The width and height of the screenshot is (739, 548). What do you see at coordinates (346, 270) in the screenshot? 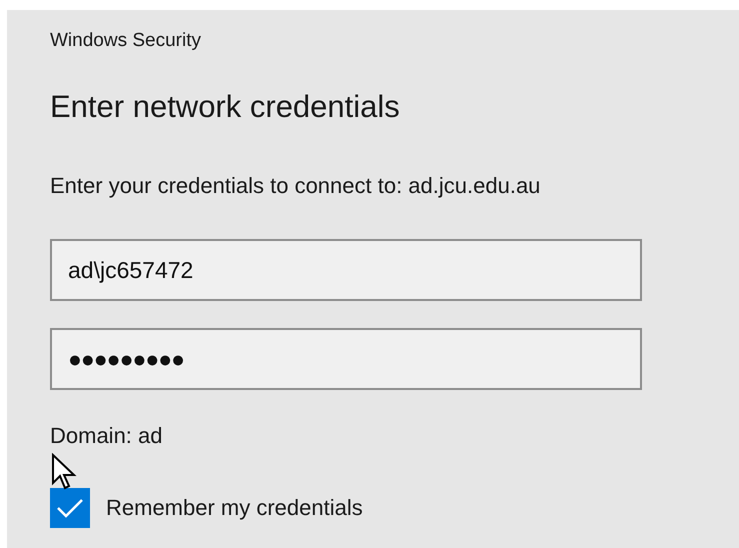
I see `username-field: ad\jc657472` at bounding box center [346, 270].